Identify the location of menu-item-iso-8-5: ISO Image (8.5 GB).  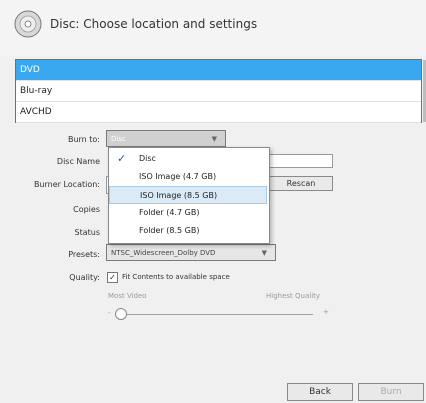
(188, 195).